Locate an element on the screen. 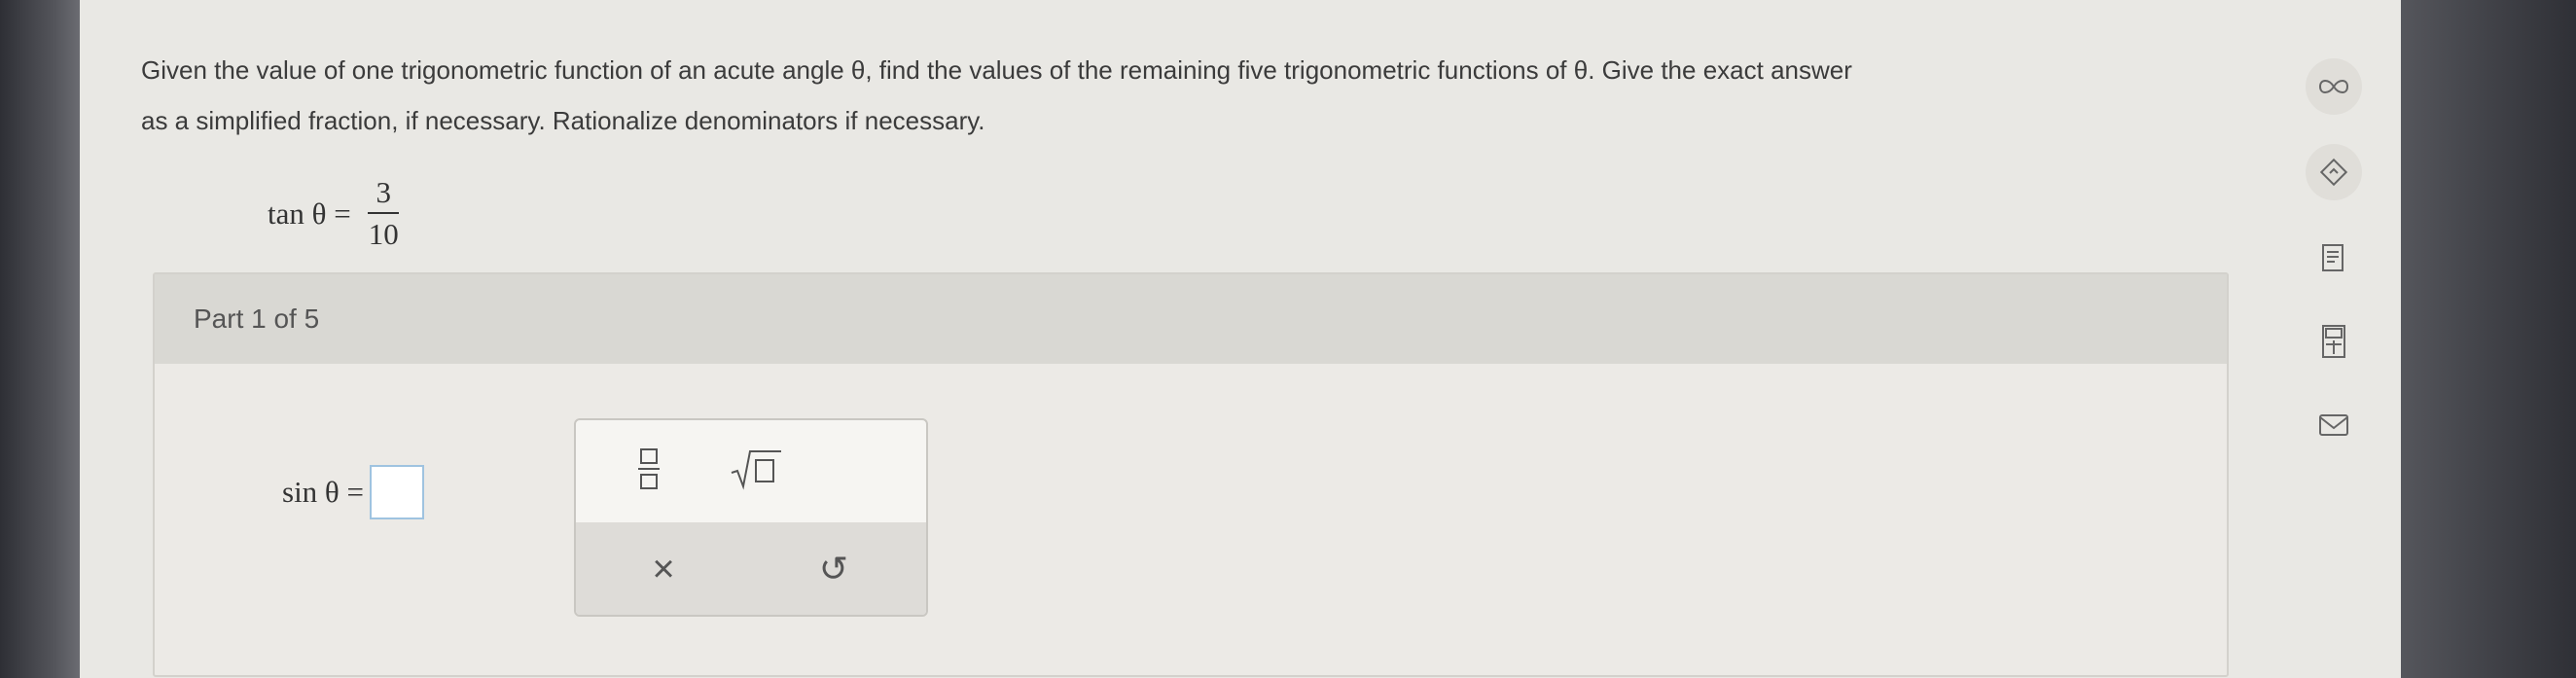 The width and height of the screenshot is (2576, 678). close-icon: × is located at coordinates (663, 569).